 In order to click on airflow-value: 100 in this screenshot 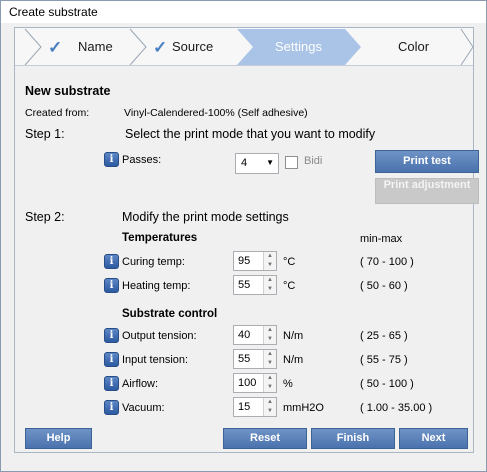, I will do `click(247, 383)`.